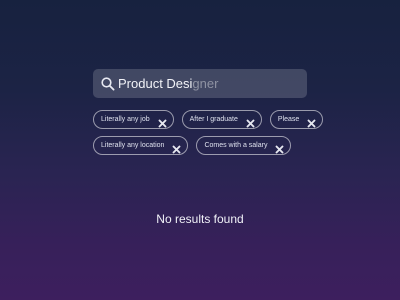 This screenshot has width=400, height=300. Describe the element at coordinates (200, 219) in the screenshot. I see `no-results-message: No results found` at that location.